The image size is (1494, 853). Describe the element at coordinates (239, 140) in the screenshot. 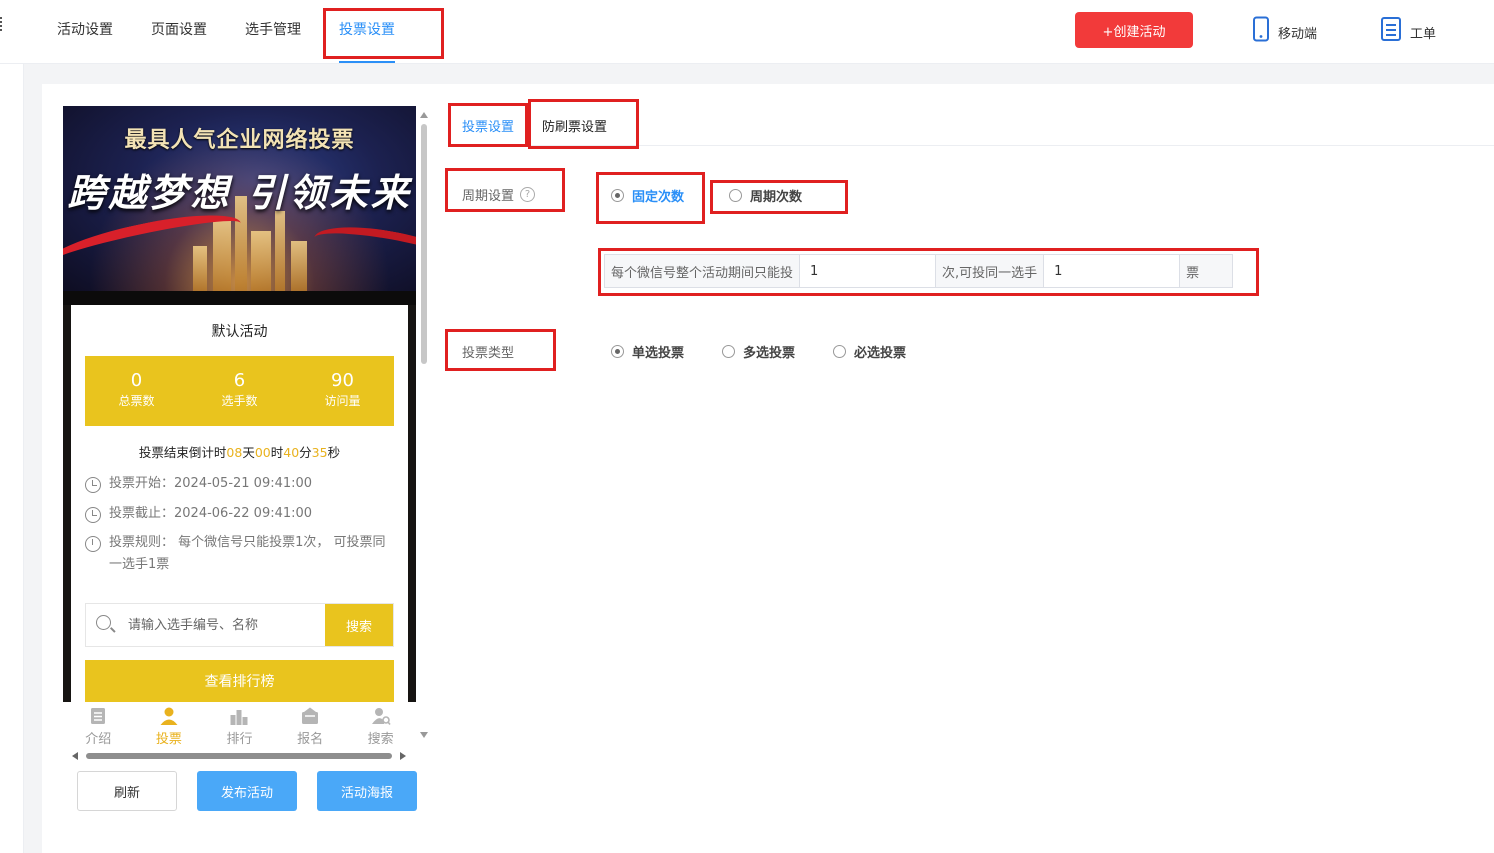

I see `banner-title: 最具人气企业网络投票` at that location.